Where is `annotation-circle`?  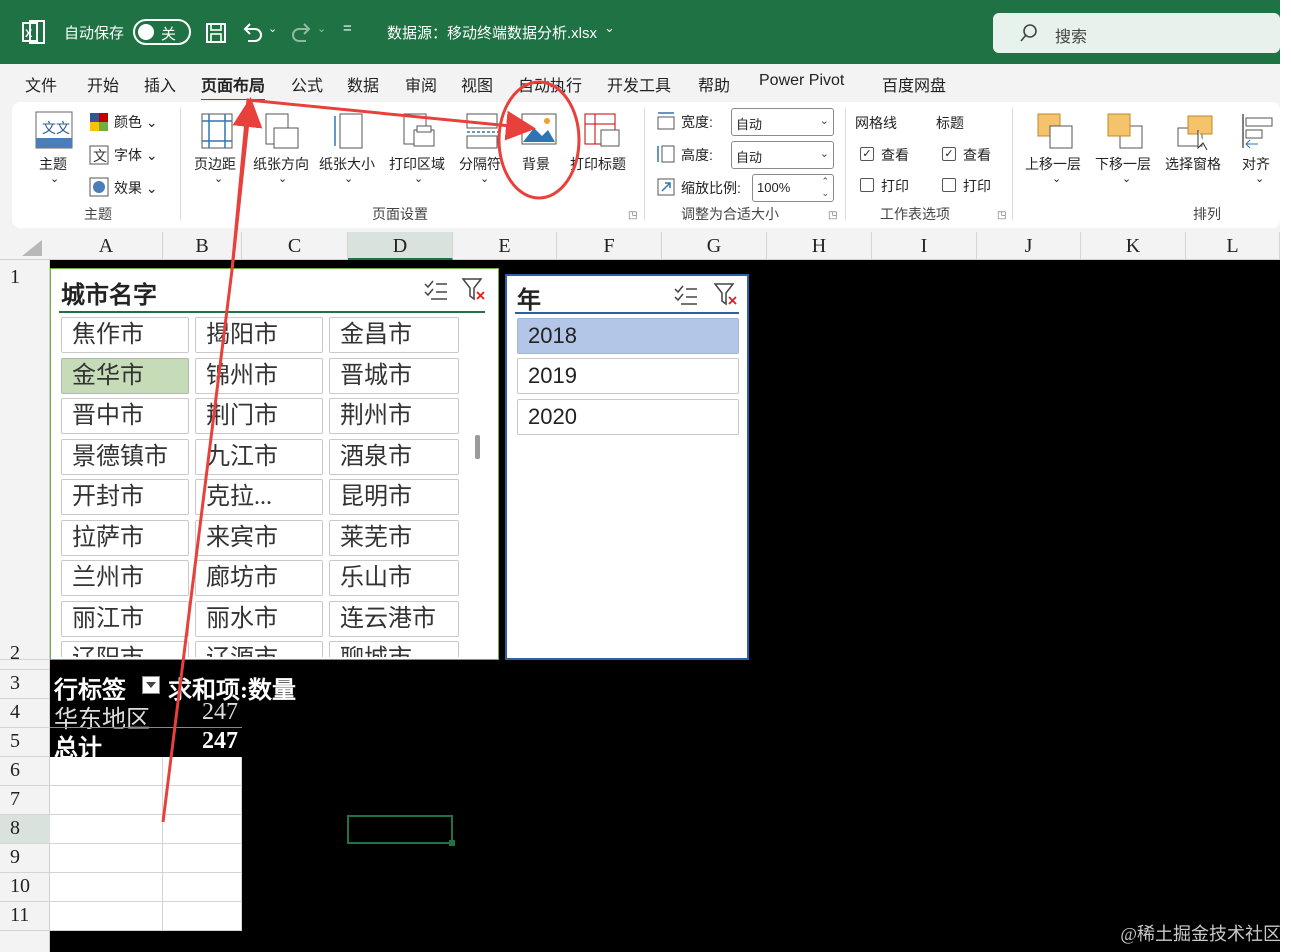
annotation-circle is located at coordinates (539, 140).